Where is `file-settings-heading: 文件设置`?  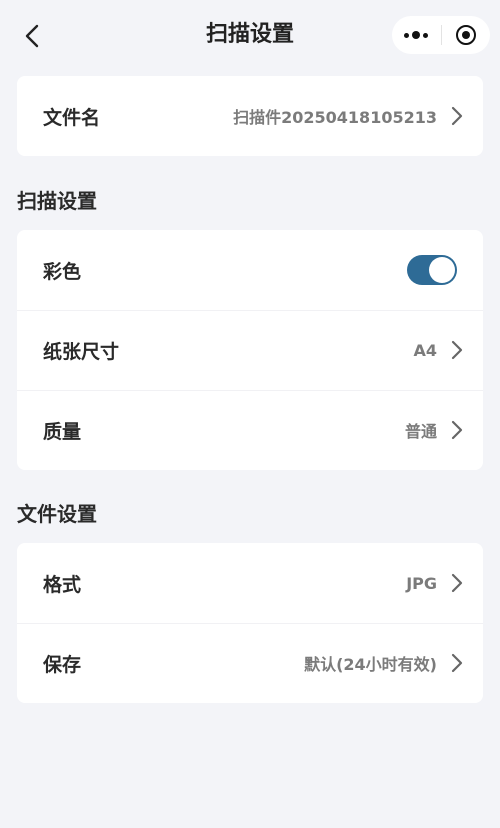 file-settings-heading: 文件设置 is located at coordinates (57, 514).